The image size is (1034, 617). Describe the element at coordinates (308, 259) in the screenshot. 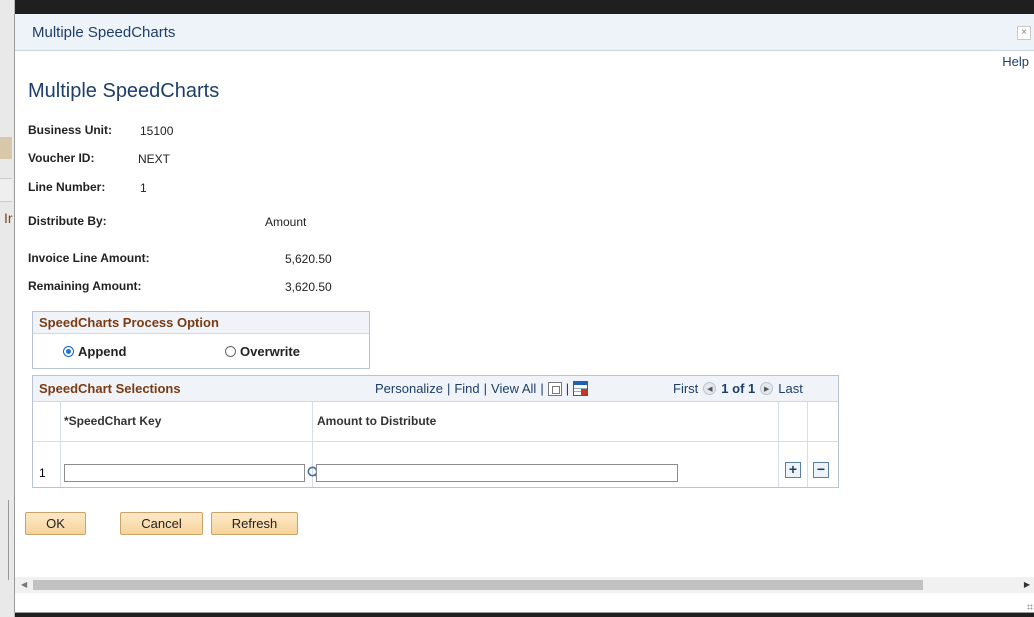

I see `invoice-line-amount-value: 5,620.50` at that location.